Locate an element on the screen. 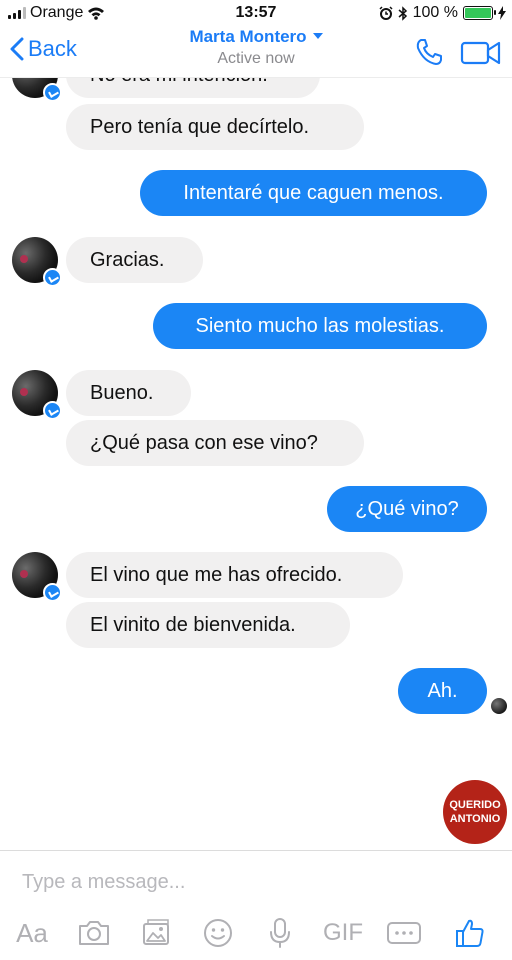 The image size is (512, 960). text-format-button: Aa is located at coordinates (32, 933).